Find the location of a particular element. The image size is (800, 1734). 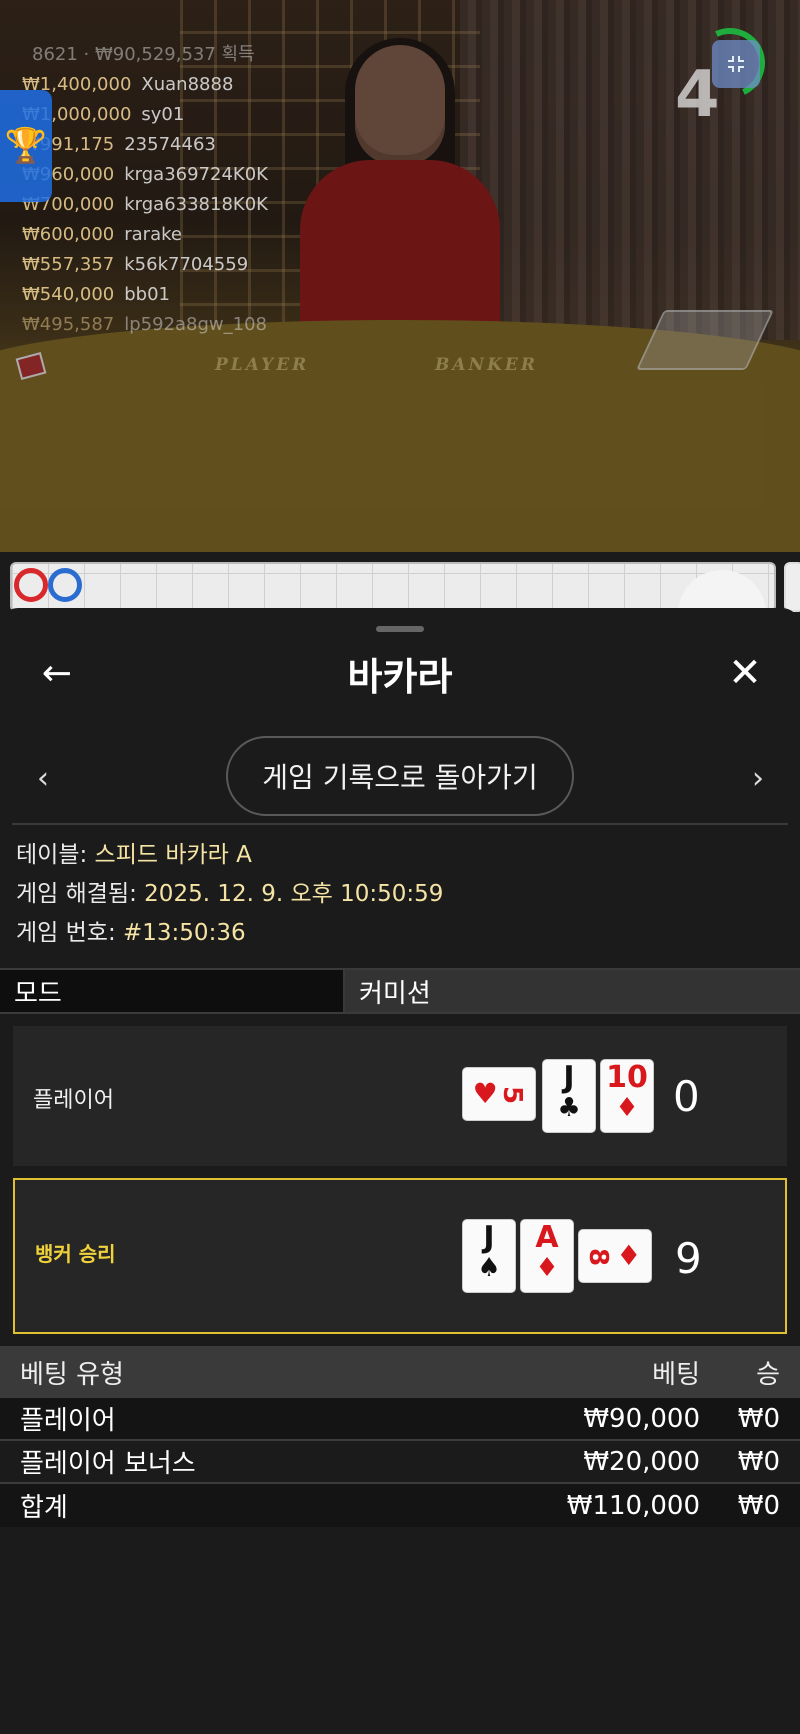

game-number-info: 게임 번호: #13:50:36 is located at coordinates (131, 933).